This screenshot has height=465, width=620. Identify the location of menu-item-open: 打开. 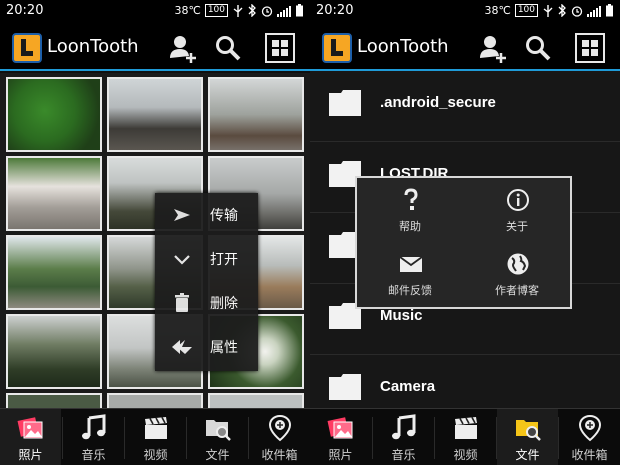
(206, 259).